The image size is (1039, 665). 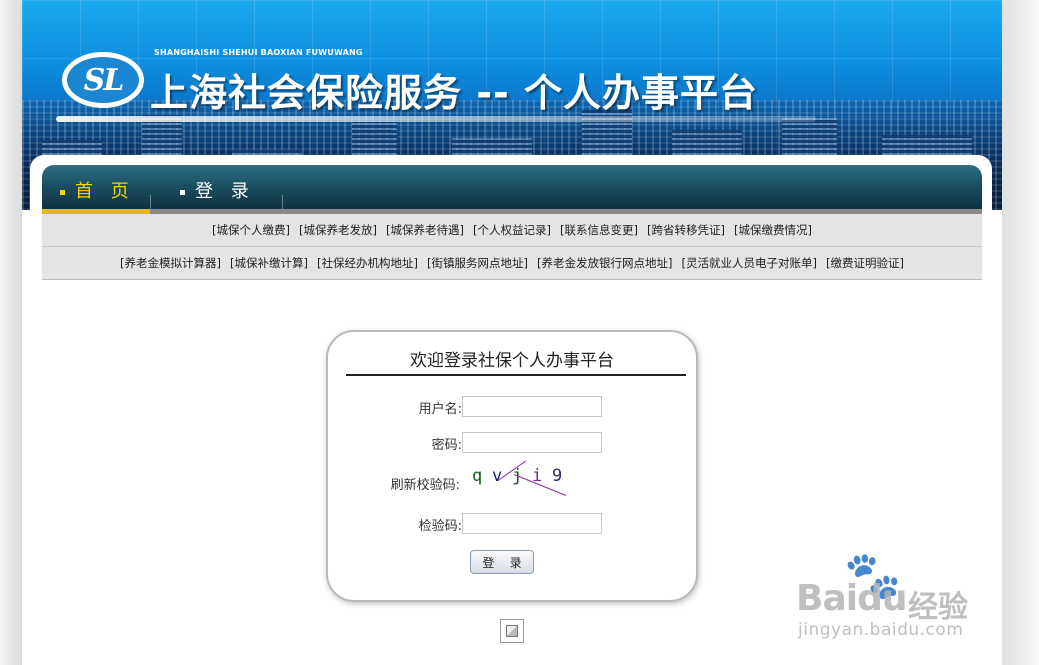 I want to click on captcha-char: q, so click(x=477, y=476).